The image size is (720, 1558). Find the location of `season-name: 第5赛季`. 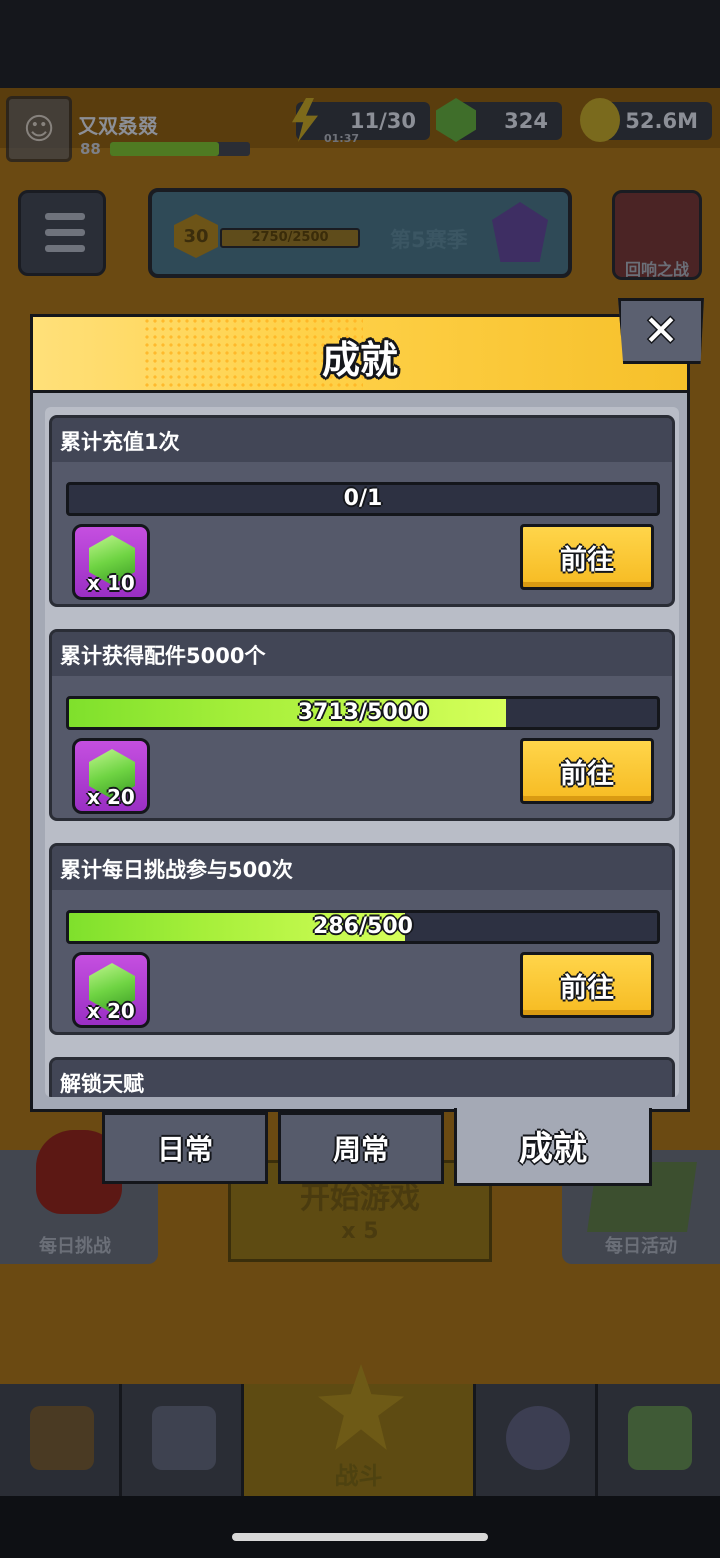

season-name: 第5赛季 is located at coordinates (429, 240).